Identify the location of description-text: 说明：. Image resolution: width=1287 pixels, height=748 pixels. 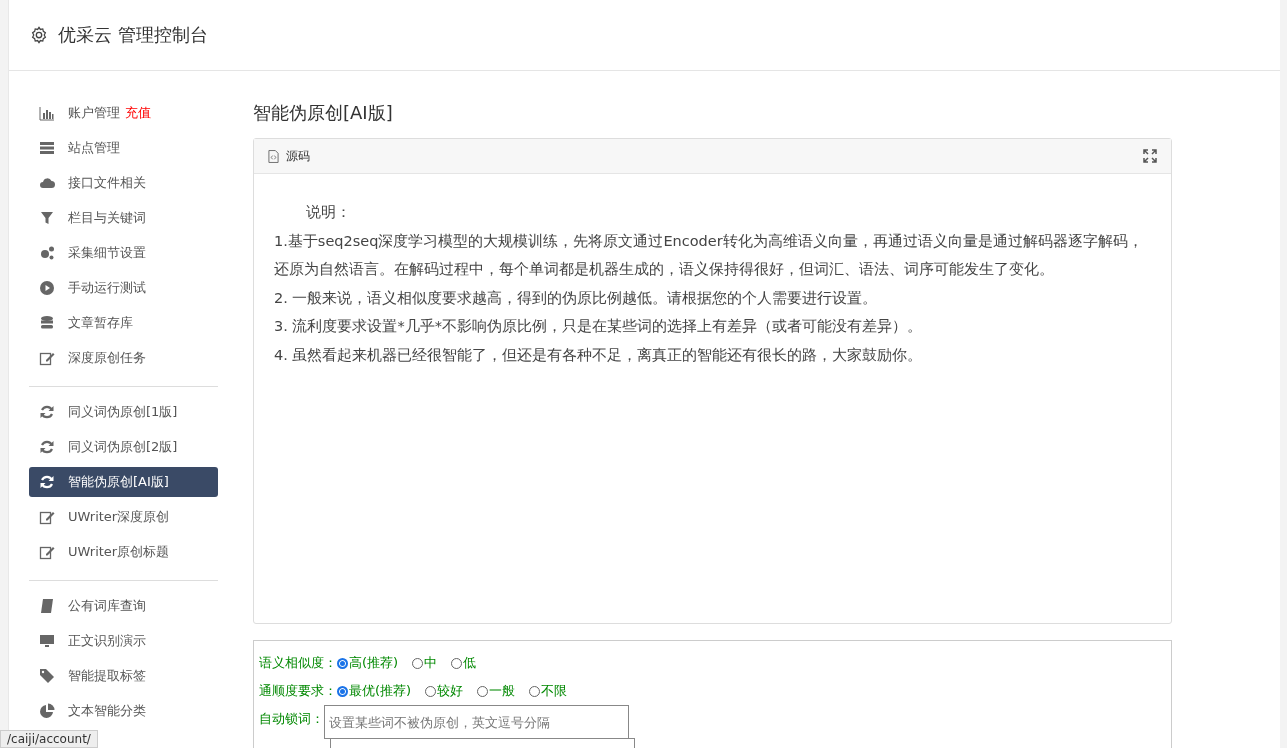
(328, 212).